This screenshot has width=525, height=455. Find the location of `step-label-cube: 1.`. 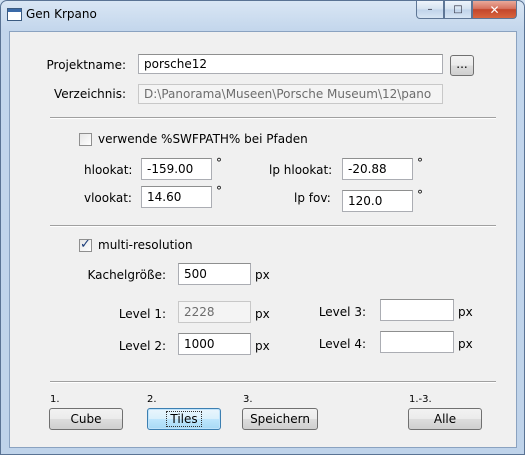

step-label-cube: 1. is located at coordinates (55, 399).